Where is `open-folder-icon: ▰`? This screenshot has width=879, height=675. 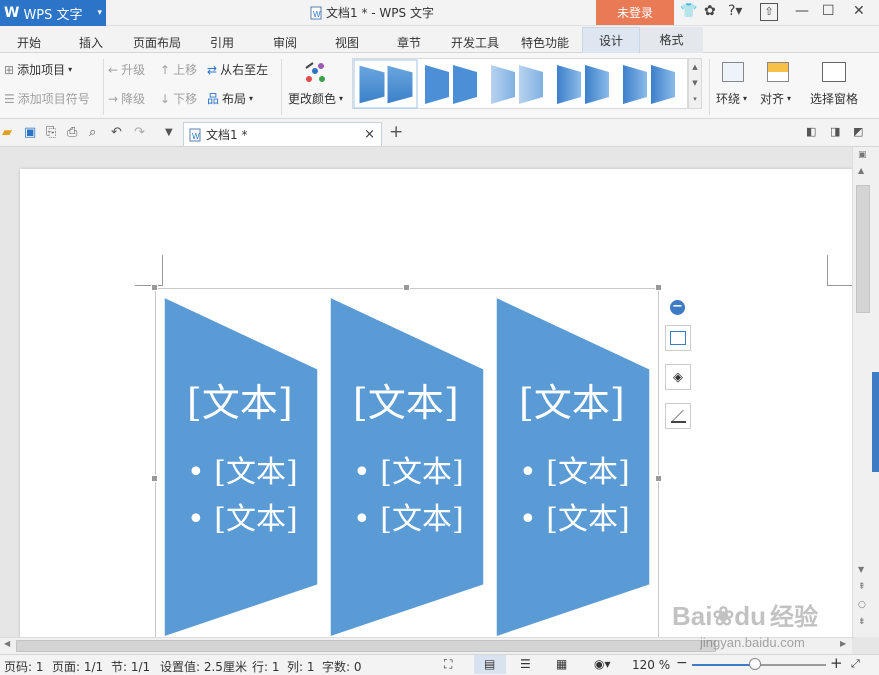 open-folder-icon: ▰ is located at coordinates (7, 132).